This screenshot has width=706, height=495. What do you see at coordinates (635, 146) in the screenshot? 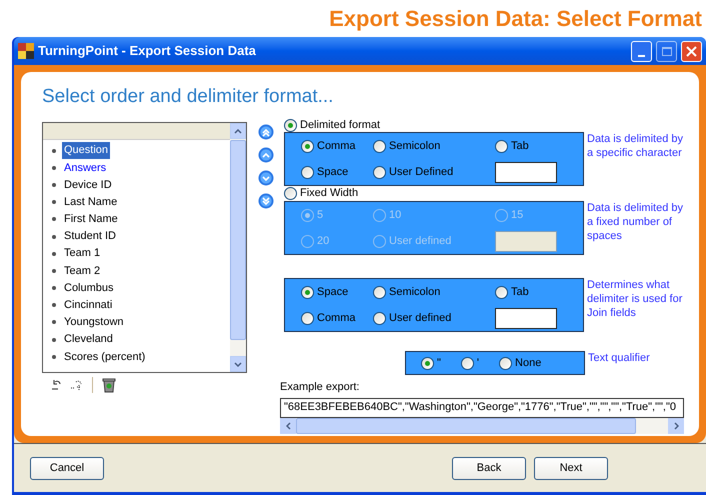
I see `help-text: Data is delimited by a specific character` at bounding box center [635, 146].